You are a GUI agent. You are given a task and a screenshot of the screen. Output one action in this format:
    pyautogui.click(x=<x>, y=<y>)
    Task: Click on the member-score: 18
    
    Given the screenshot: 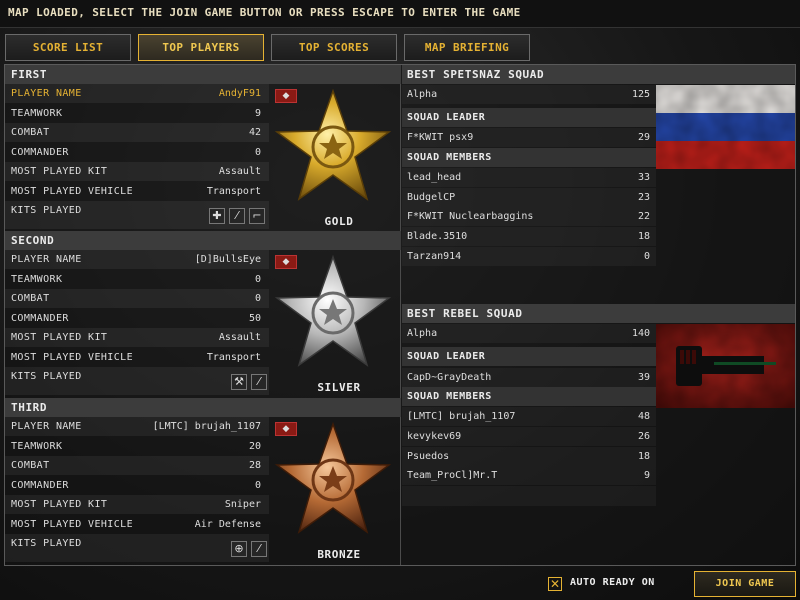 What is the action you would take?
    pyautogui.click(x=643, y=456)
    